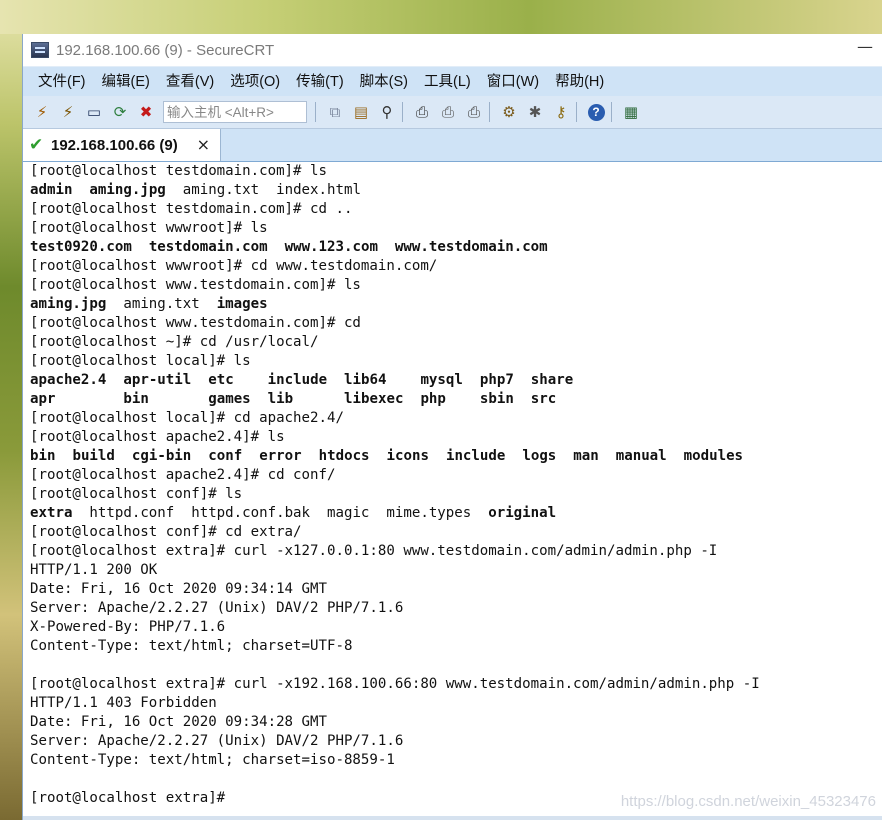  What do you see at coordinates (120, 112) in the screenshot?
I see `reconnect-icon: ⟳` at bounding box center [120, 112].